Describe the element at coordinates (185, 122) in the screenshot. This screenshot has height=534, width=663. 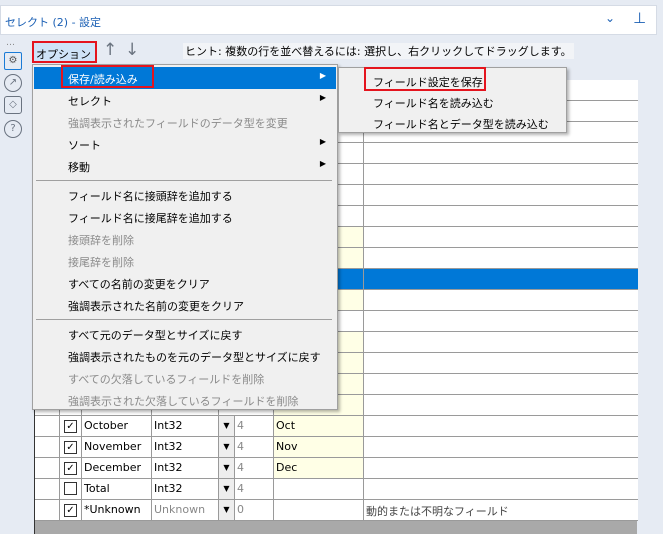
I see `menu-item: 強調表示されたフィールドのデータ型を変更` at that location.